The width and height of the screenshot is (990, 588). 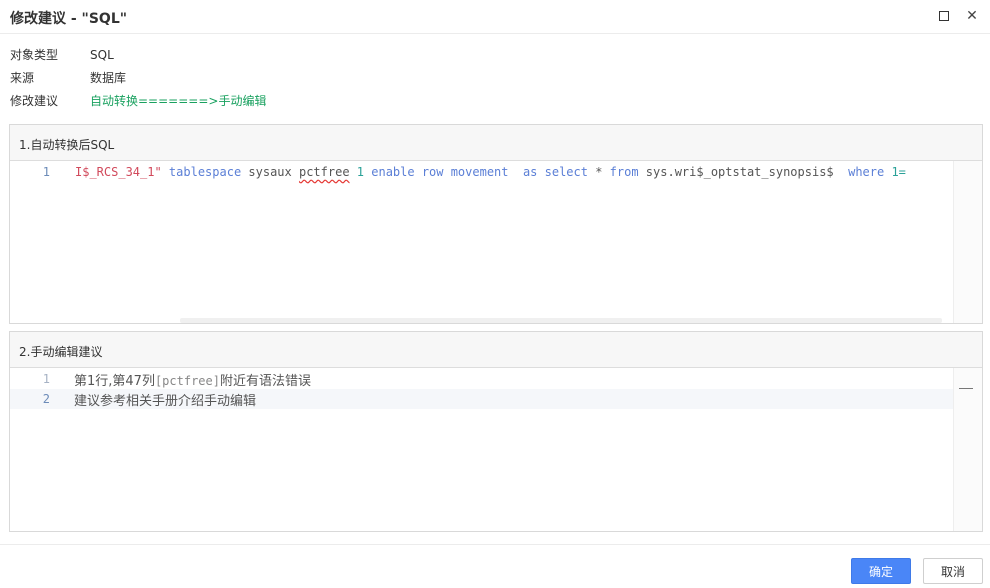 I want to click on line-number: 2, so click(x=46, y=399).